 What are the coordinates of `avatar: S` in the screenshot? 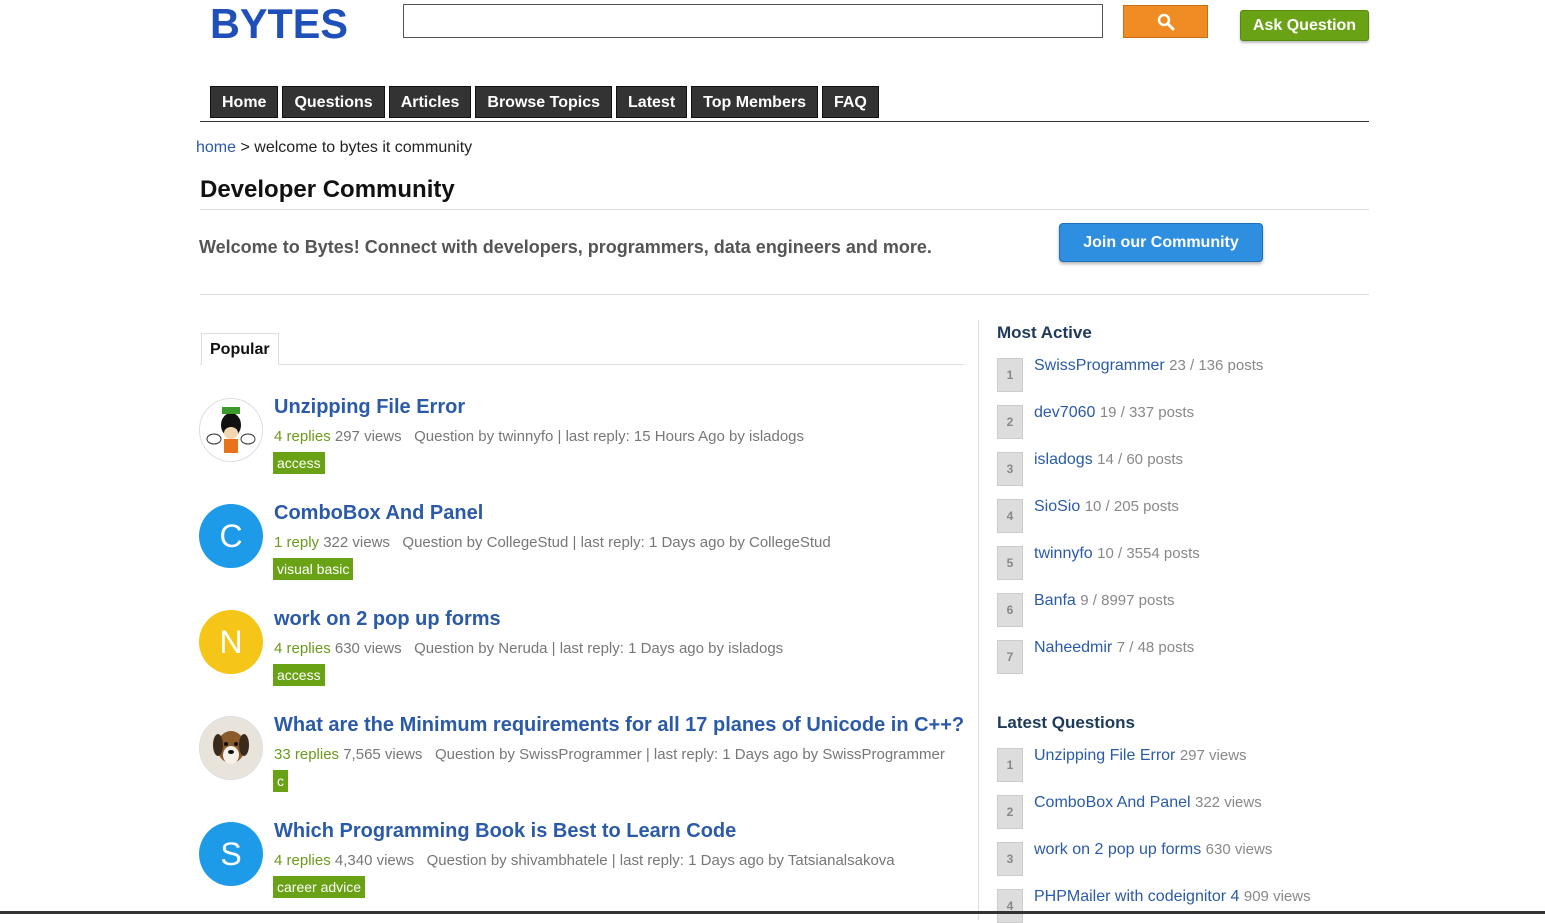 It's located at (231, 854).